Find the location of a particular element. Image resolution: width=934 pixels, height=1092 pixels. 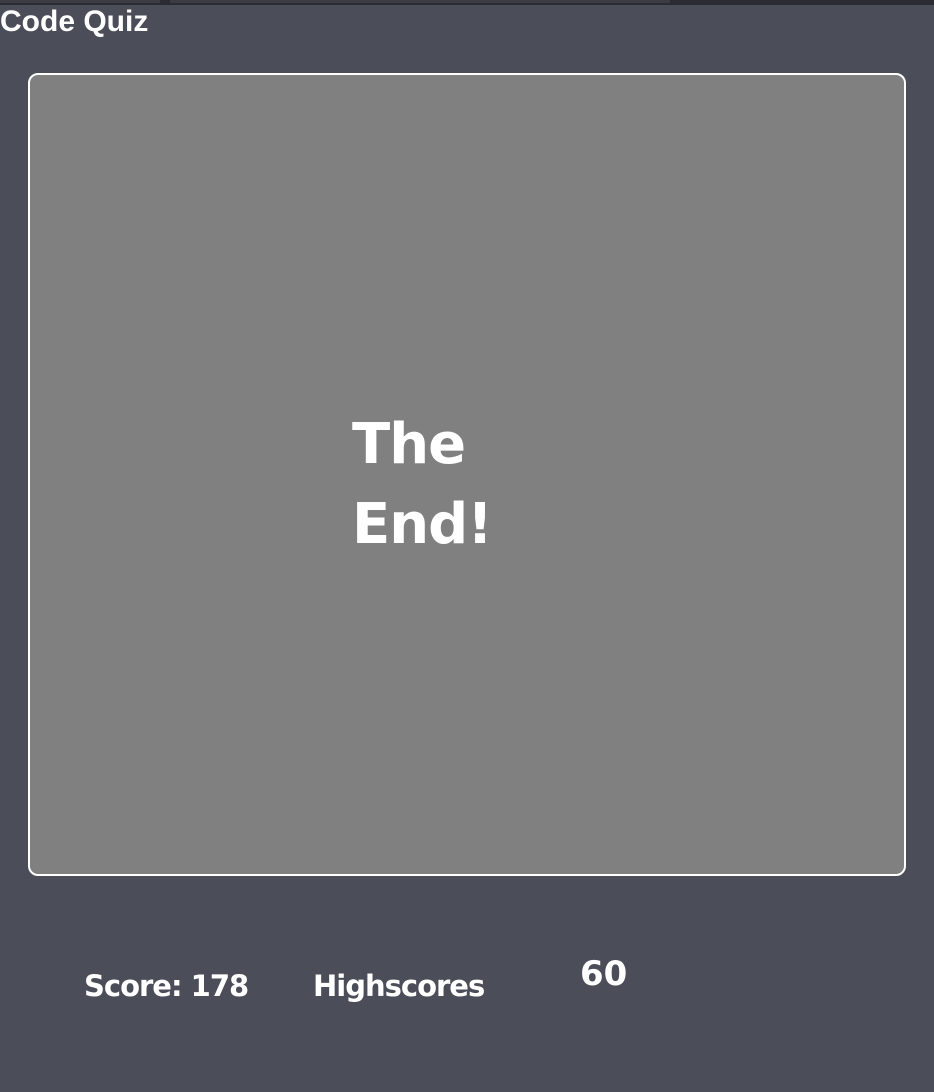

score-label: Score: 178 is located at coordinates (166, 986).